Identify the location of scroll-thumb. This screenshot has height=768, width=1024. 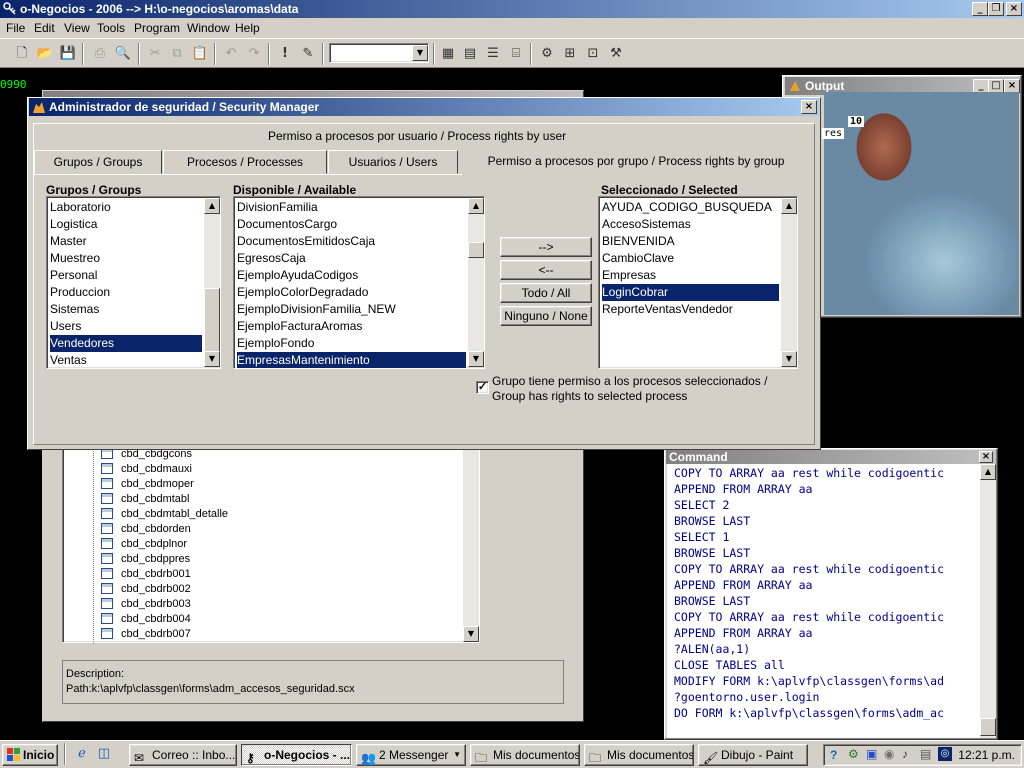
(988, 727).